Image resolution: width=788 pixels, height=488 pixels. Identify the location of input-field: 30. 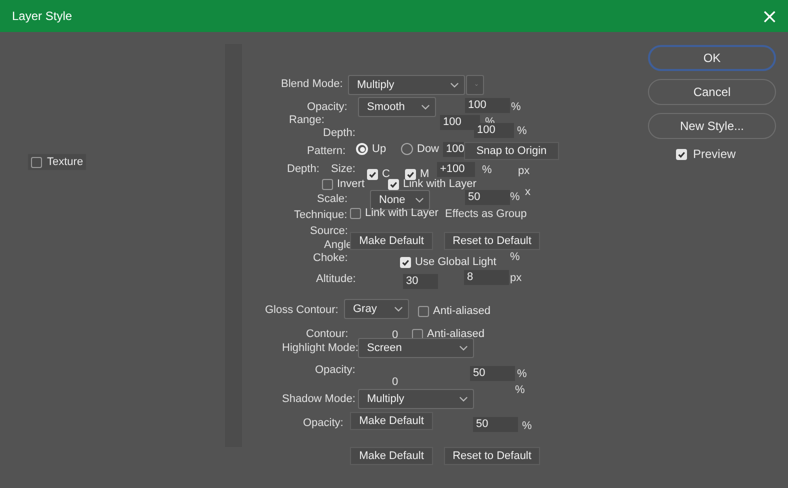
(420, 281).